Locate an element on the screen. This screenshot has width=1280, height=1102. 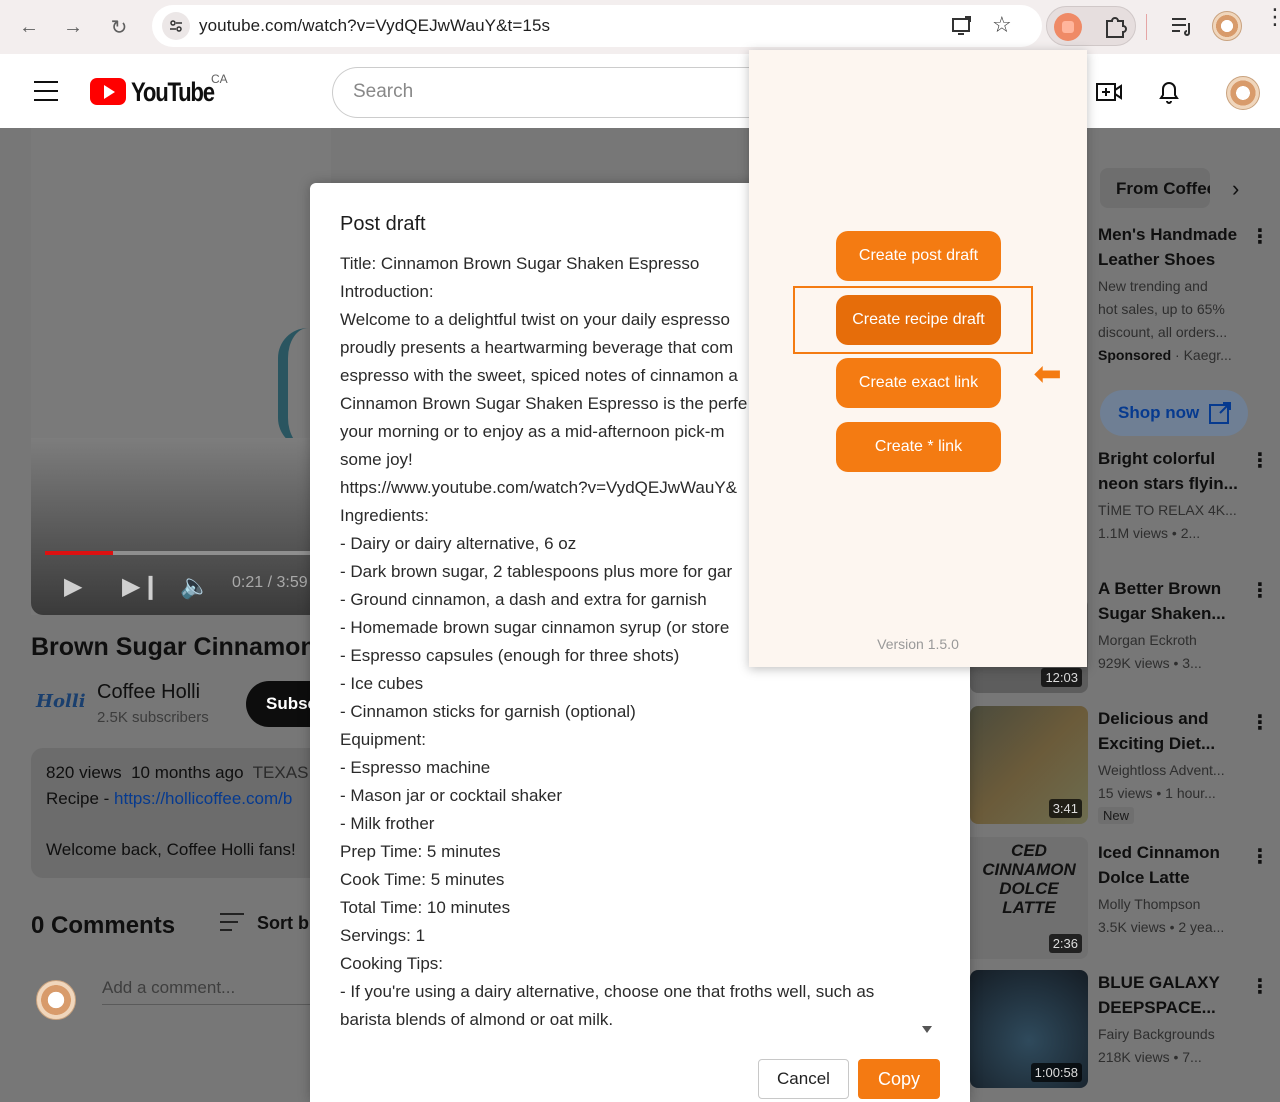
rec-thumbnail: 1:00:58 is located at coordinates (1029, 1029).